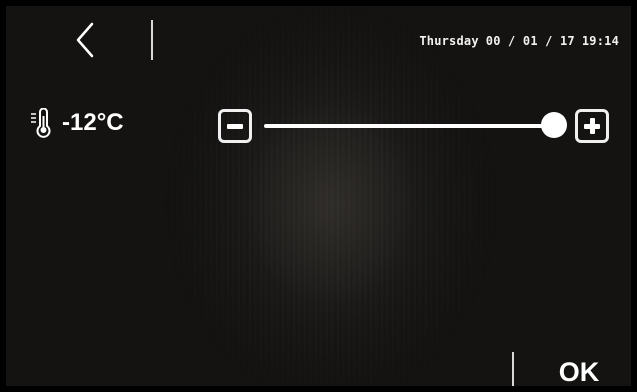 Image resolution: width=637 pixels, height=392 pixels. What do you see at coordinates (41, 123) in the screenshot?
I see `thermometer-icon` at bounding box center [41, 123].